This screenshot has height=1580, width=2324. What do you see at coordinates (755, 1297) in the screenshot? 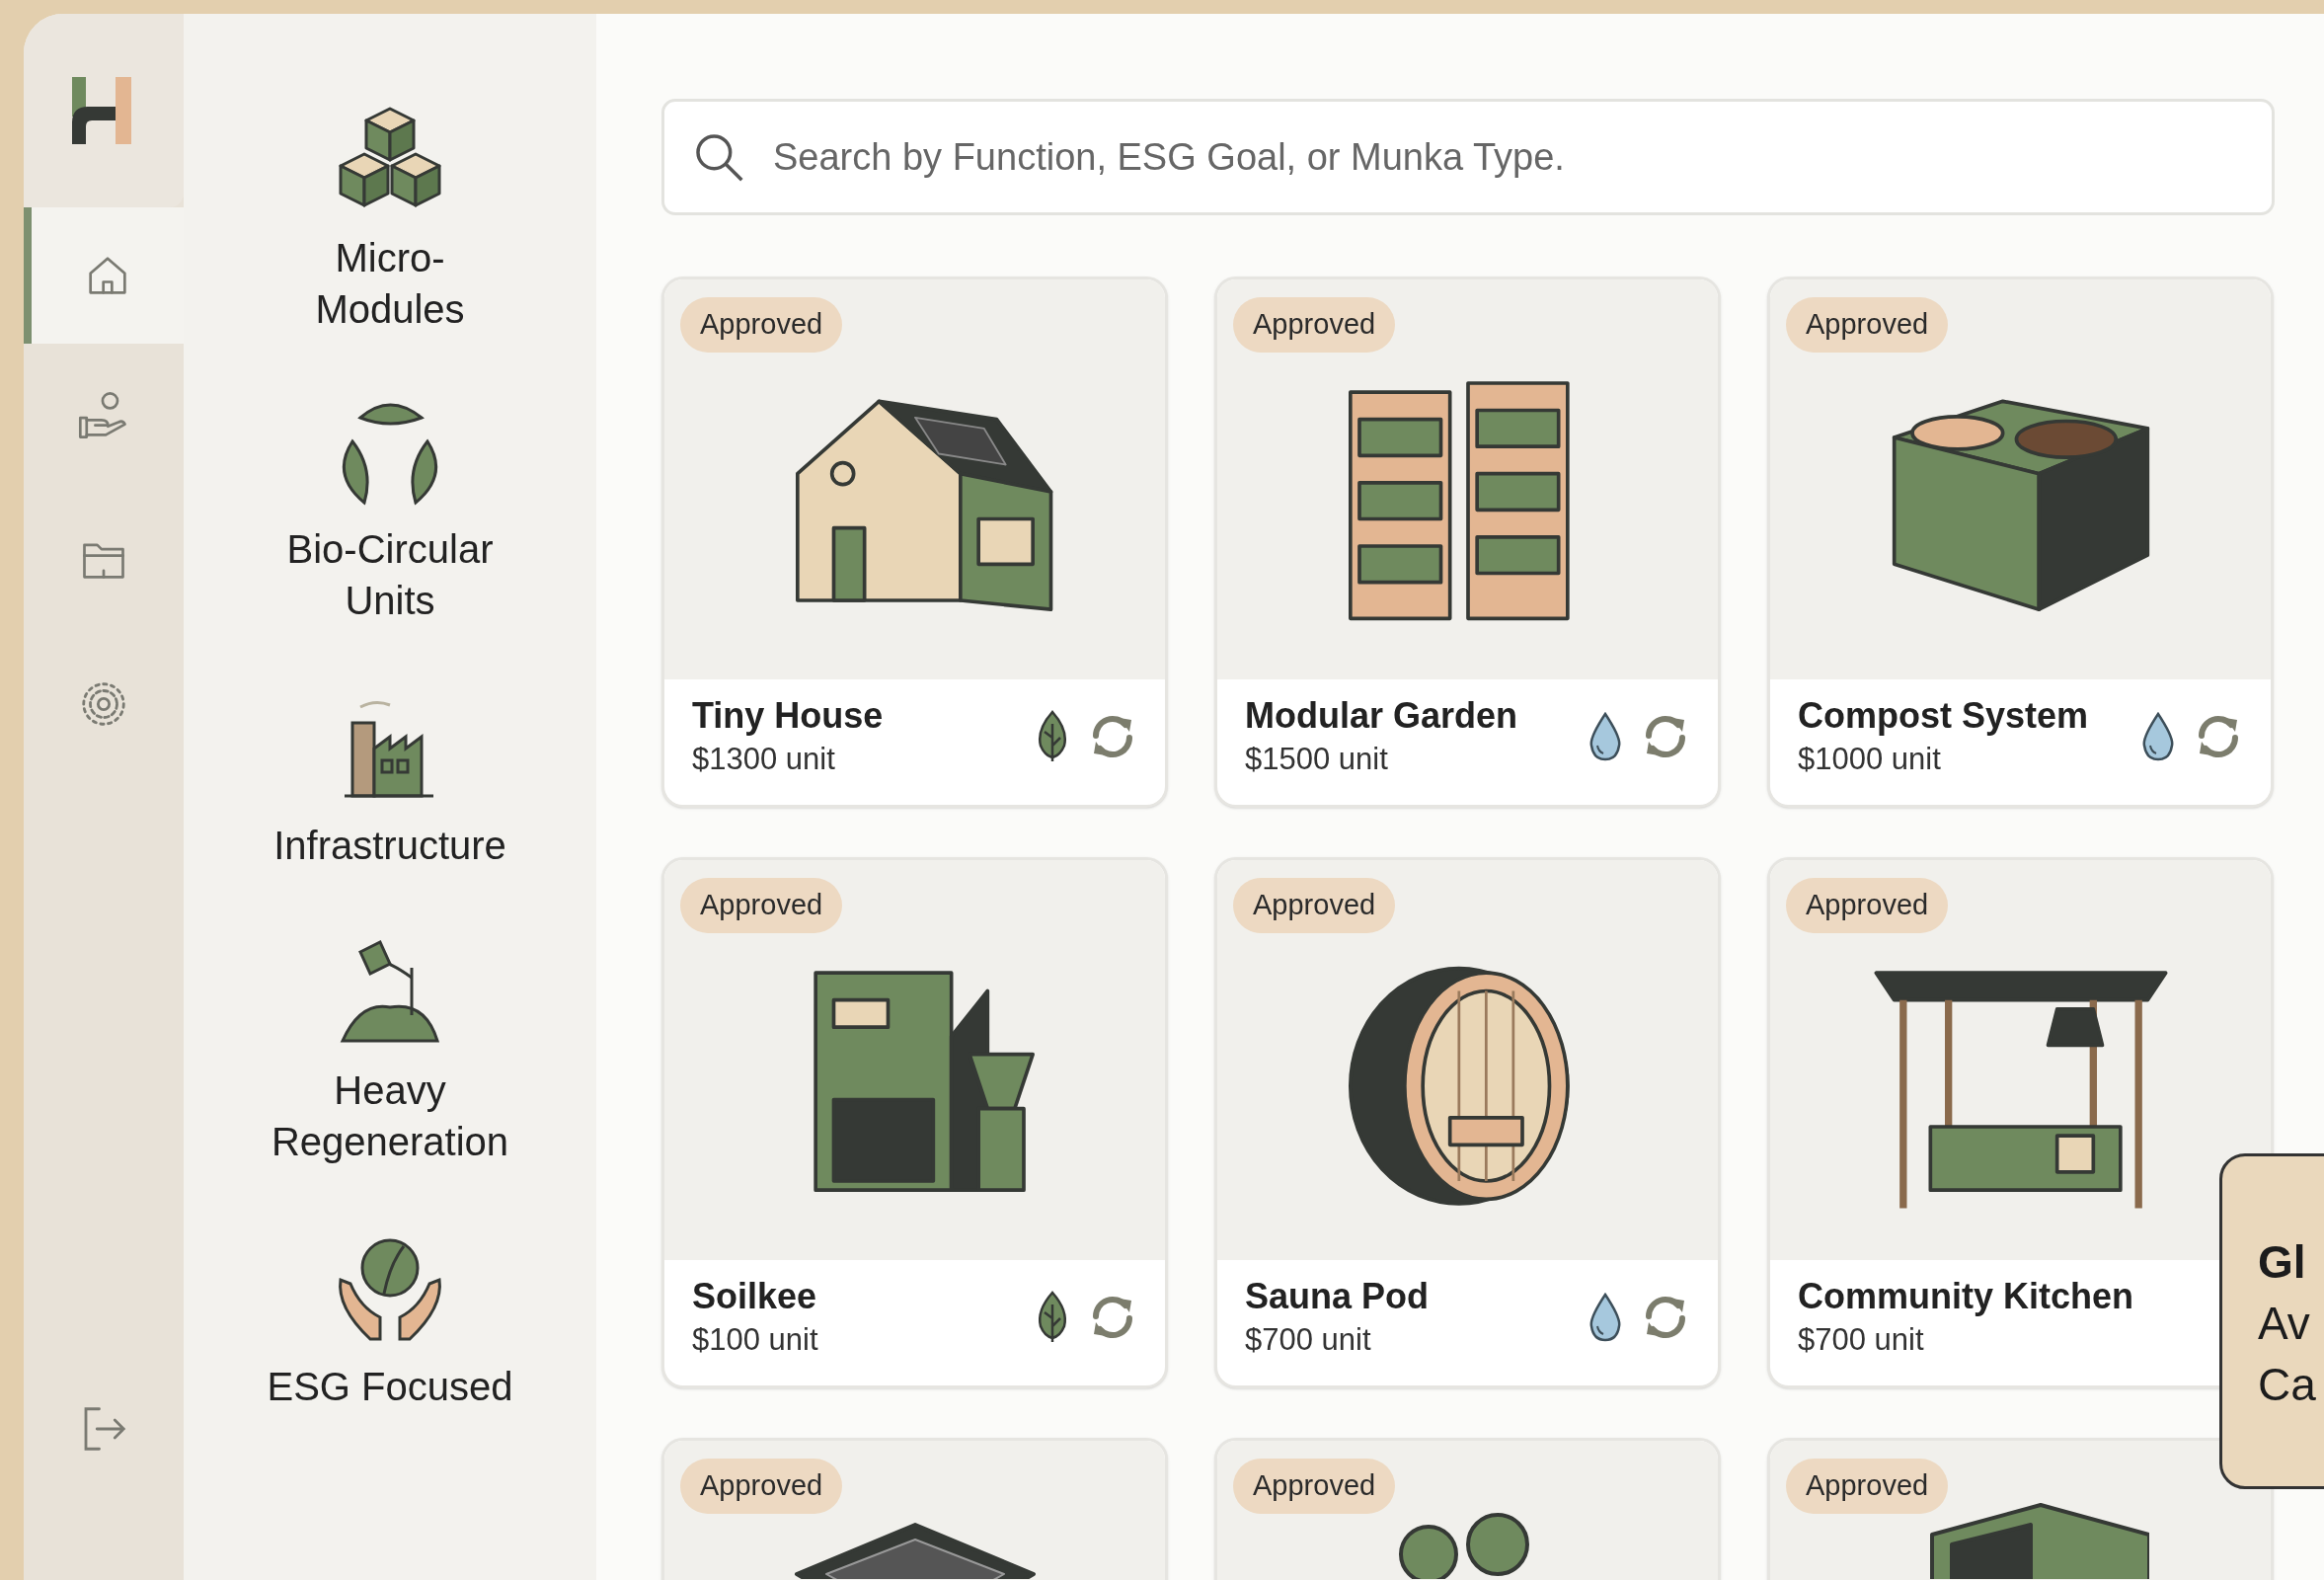
I see `product-name: Soilkee` at bounding box center [755, 1297].